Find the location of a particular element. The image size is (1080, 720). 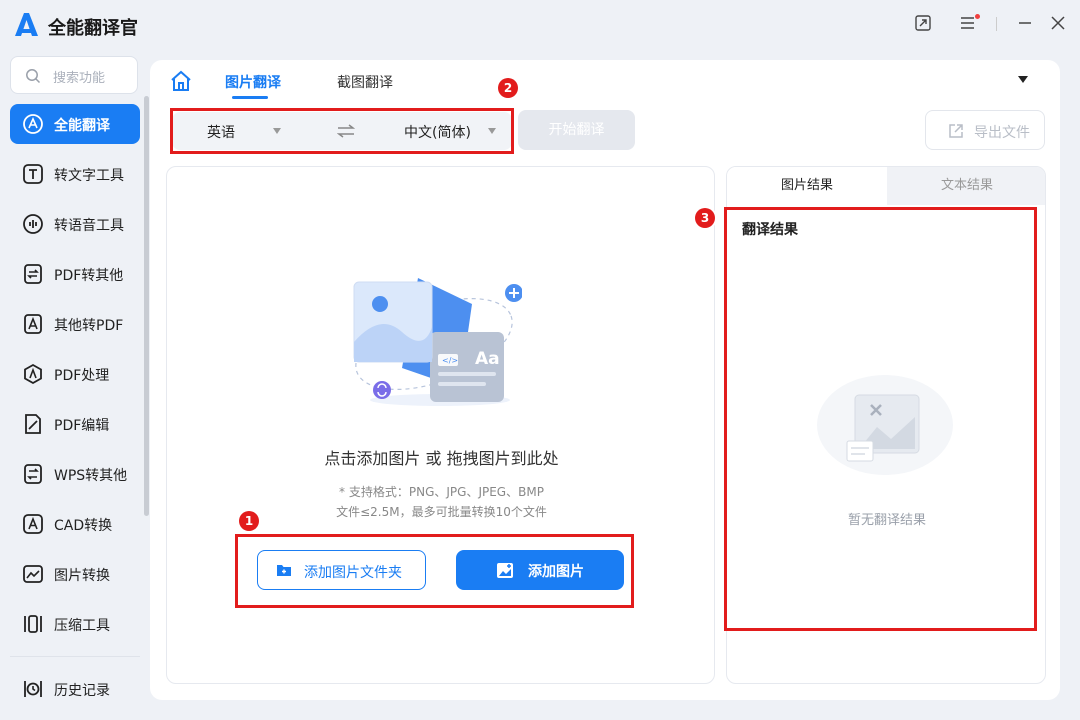

supported-formats: * 支持格式：PNG、JPG、JPEG、BMP is located at coordinates (441, 492).